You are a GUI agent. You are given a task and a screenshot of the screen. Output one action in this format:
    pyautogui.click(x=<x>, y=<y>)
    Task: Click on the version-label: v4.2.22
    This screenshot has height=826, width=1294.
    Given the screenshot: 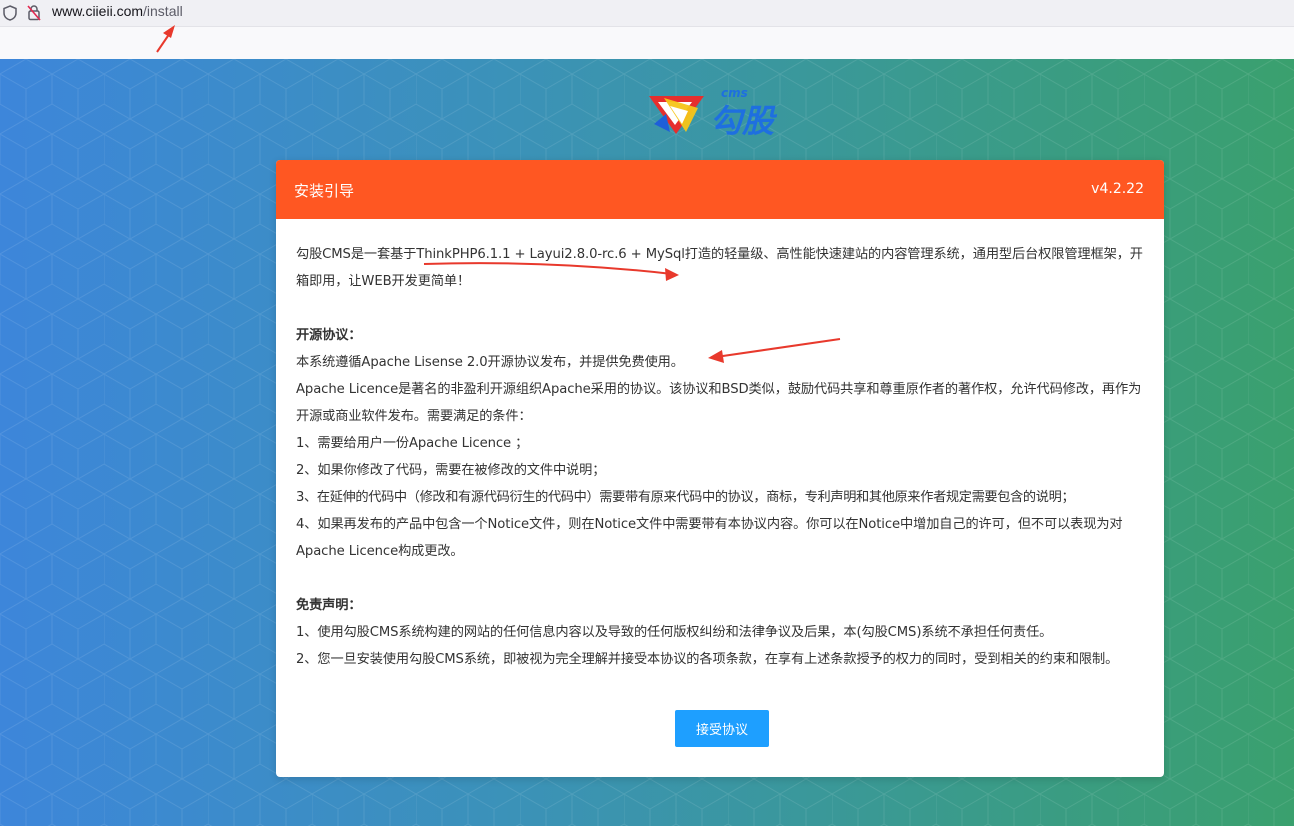 What is the action you would take?
    pyautogui.click(x=1117, y=189)
    